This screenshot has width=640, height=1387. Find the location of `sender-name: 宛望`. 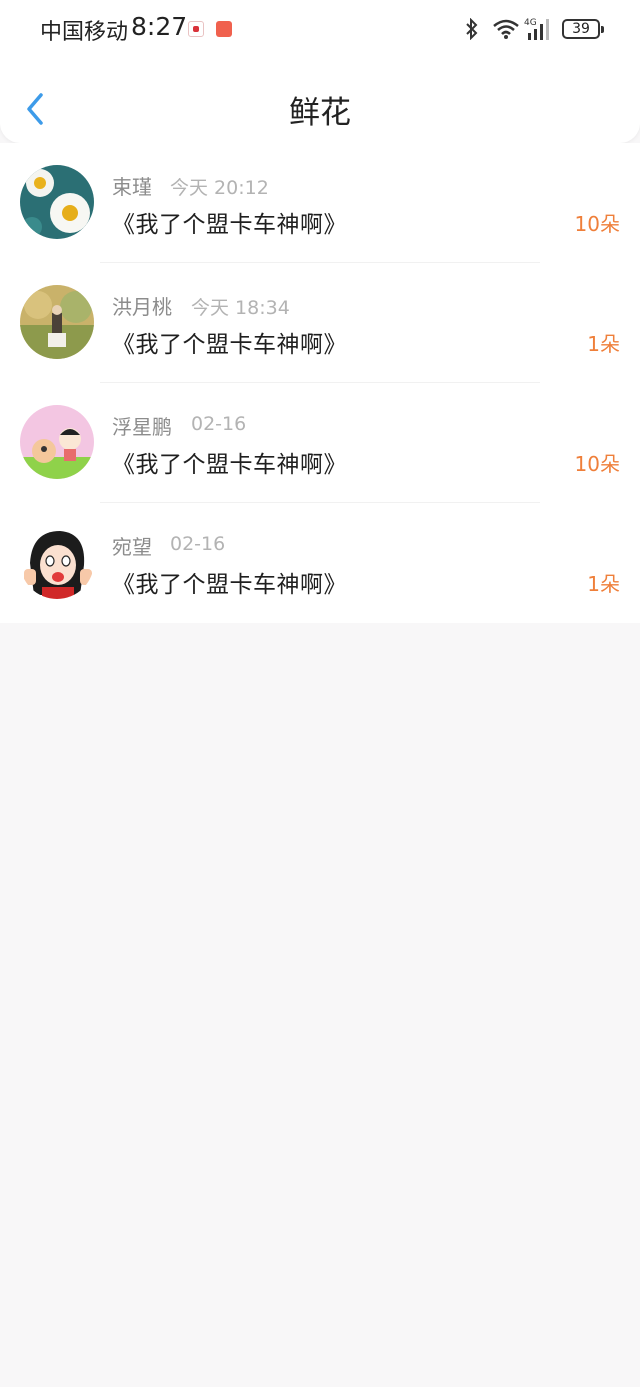

sender-name: 宛望 is located at coordinates (132, 547).